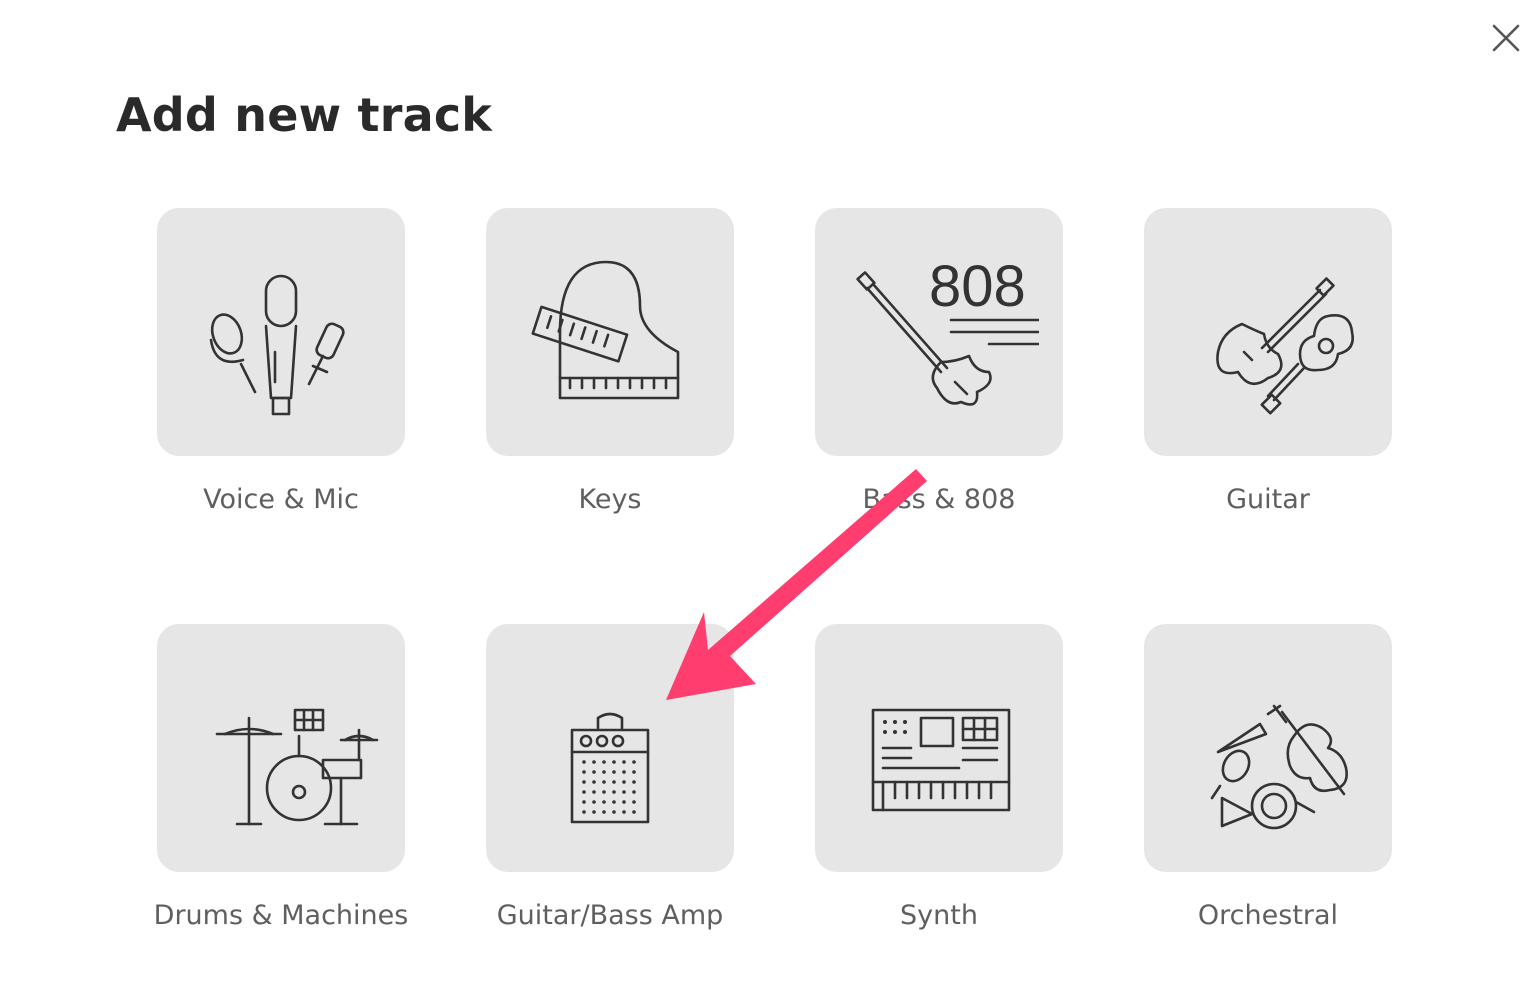 The width and height of the screenshot is (1540, 1000). Describe the element at coordinates (977, 286) in the screenshot. I see `bass-808-text: 808` at that location.